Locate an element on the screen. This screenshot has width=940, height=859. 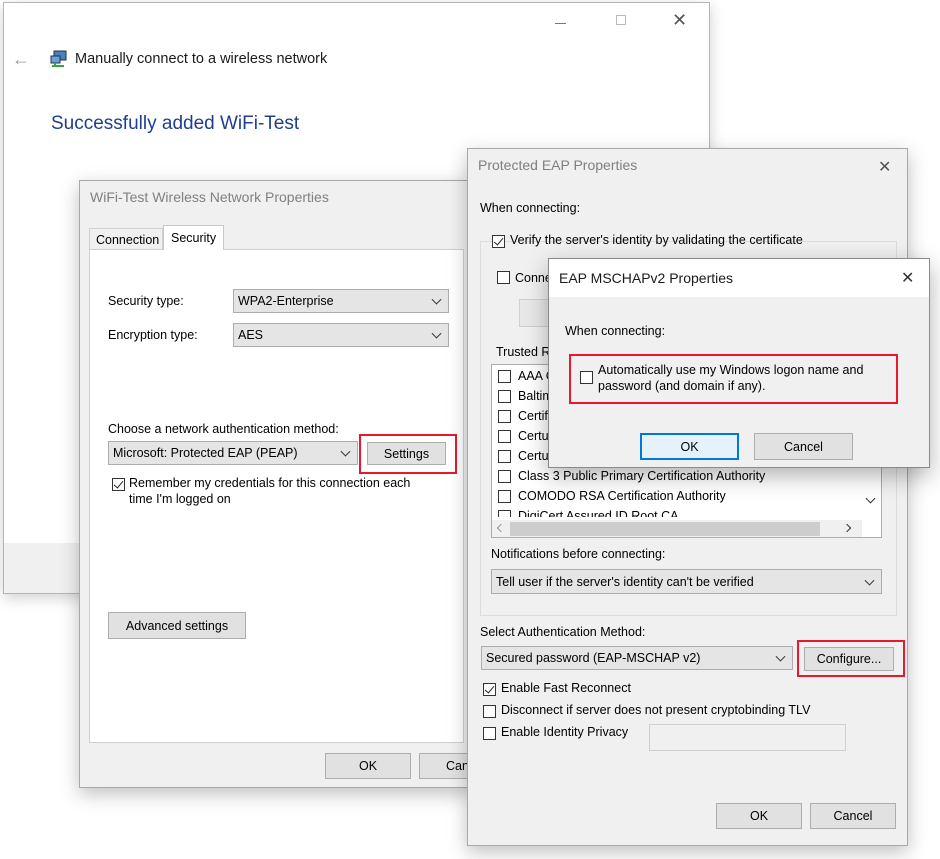
encryption-type-label: Encryption type: is located at coordinates (153, 335).